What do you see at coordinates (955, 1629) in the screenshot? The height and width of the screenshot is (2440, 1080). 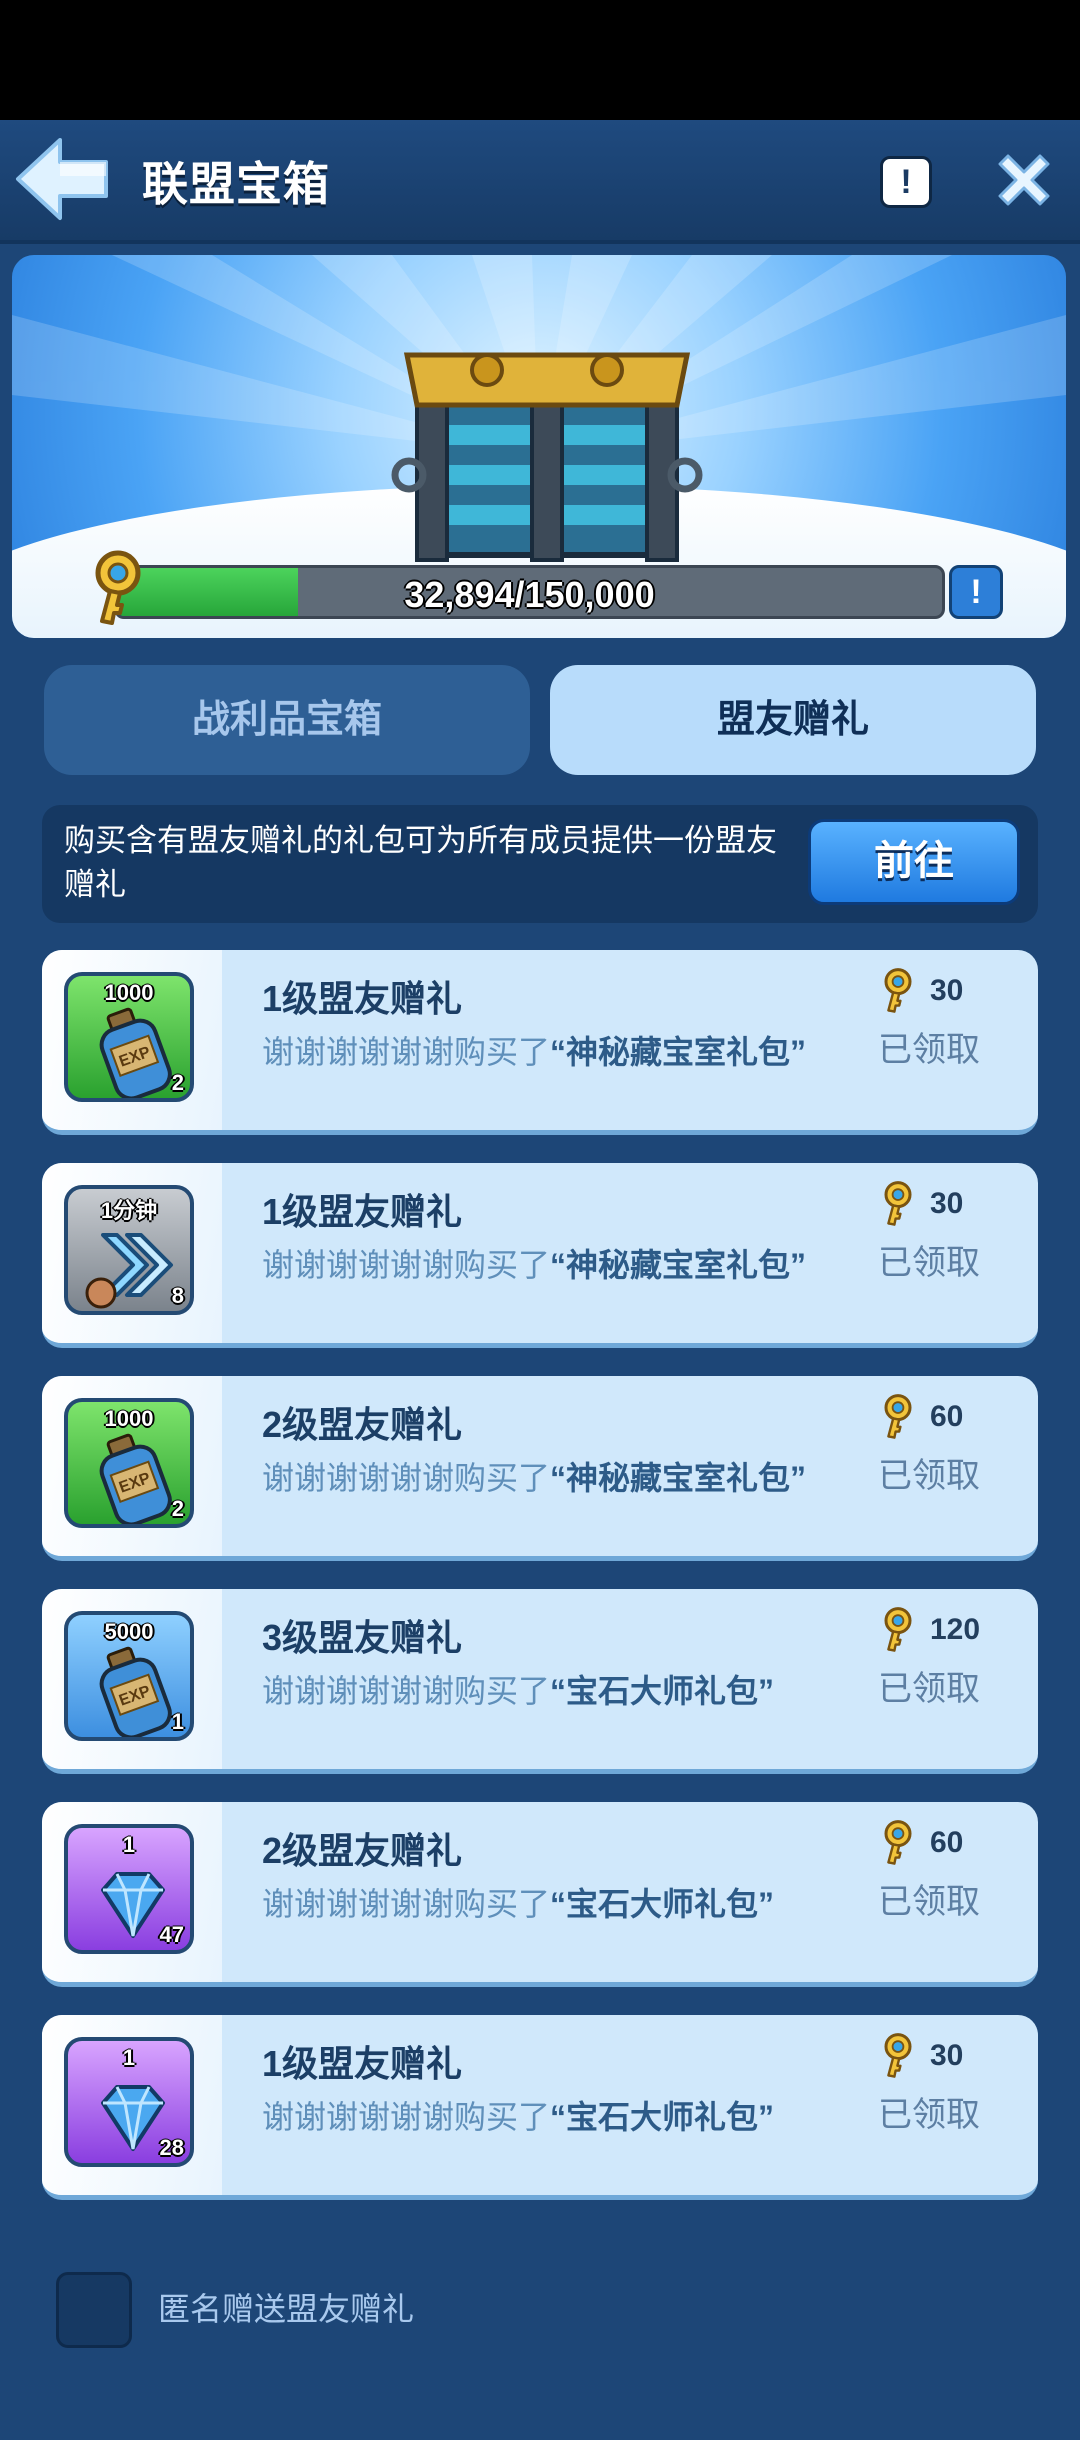 I see `key-amount: 120` at bounding box center [955, 1629].